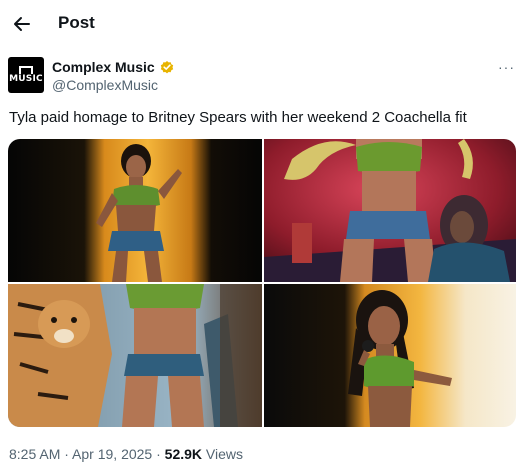 This screenshot has width=530, height=471. Describe the element at coordinates (34, 454) in the screenshot. I see `post-time: 8:25 AM` at that location.